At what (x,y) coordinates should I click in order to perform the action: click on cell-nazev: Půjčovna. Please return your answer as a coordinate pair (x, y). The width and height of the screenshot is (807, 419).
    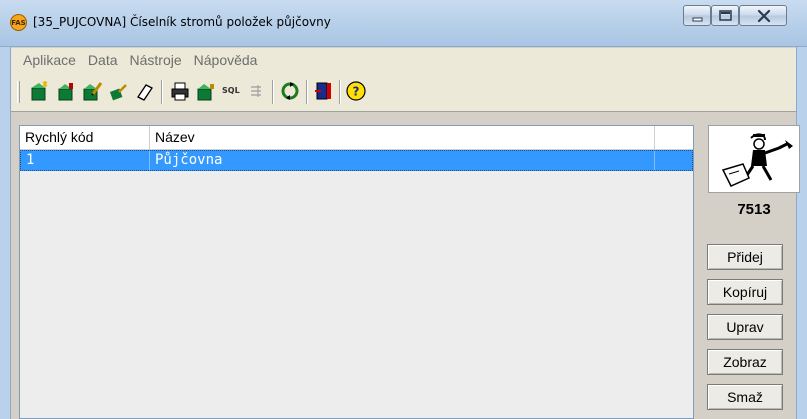
    Looking at the image, I should click on (402, 160).